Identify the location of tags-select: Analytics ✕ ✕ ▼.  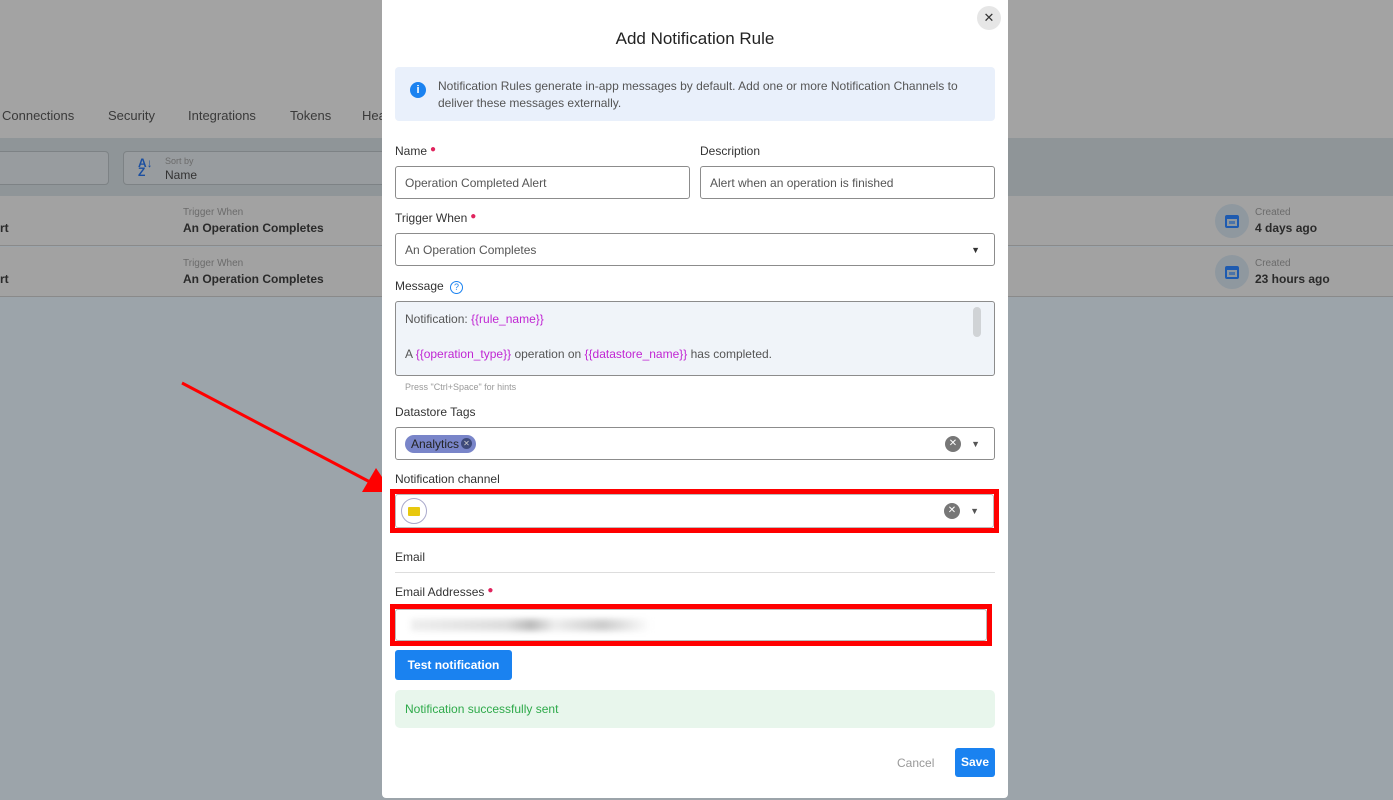
(695, 443).